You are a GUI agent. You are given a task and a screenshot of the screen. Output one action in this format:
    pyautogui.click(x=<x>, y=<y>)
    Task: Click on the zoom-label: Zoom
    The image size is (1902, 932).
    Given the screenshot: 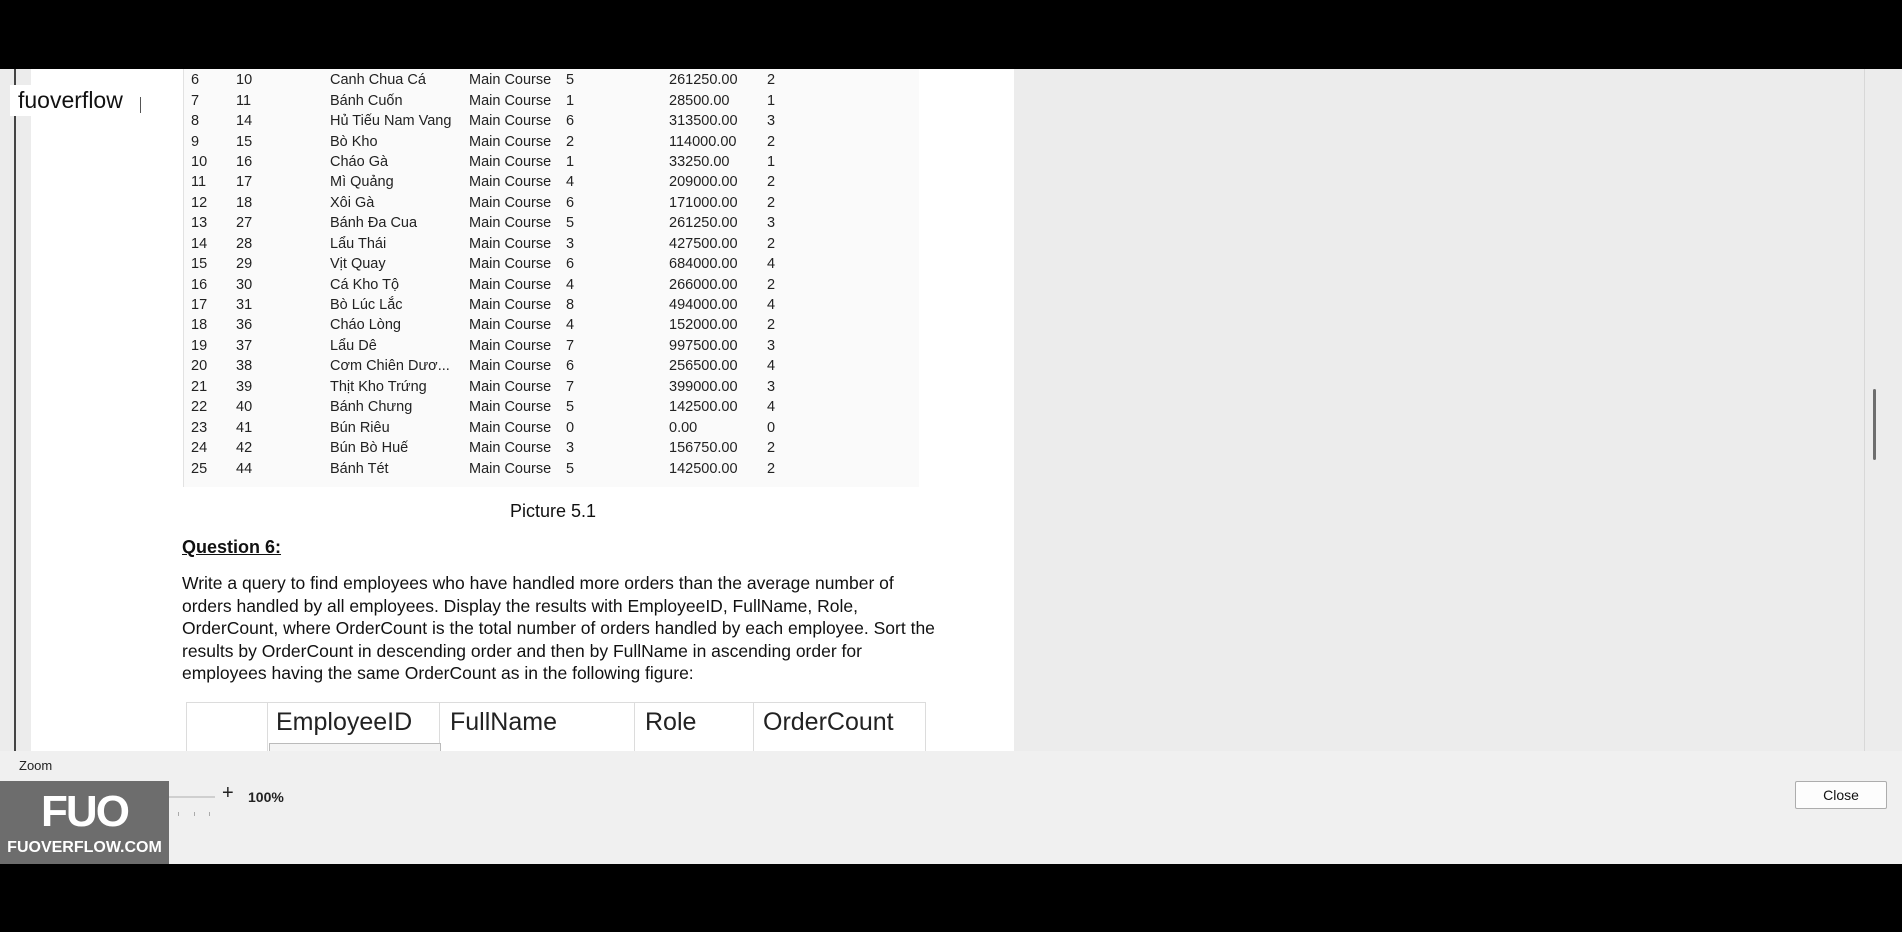 What is the action you would take?
    pyautogui.click(x=36, y=765)
    